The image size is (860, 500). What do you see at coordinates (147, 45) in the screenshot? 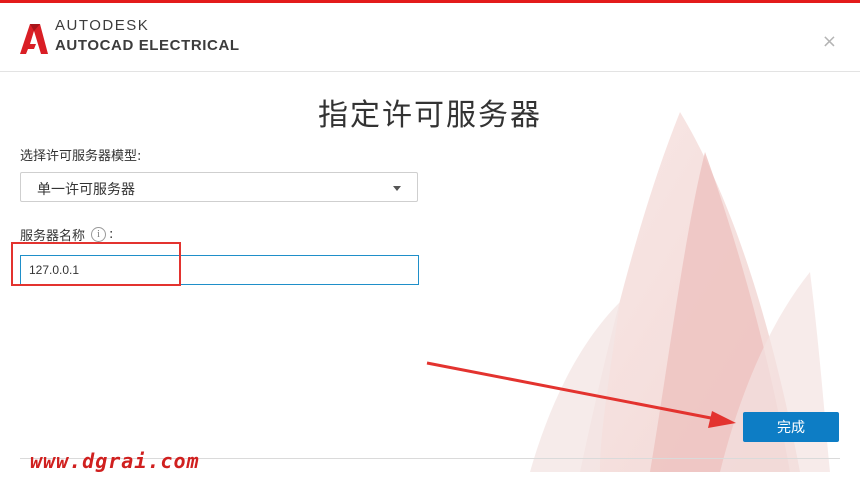
I see `brand-product: AUTOCAD ELECTRICAL` at bounding box center [147, 45].